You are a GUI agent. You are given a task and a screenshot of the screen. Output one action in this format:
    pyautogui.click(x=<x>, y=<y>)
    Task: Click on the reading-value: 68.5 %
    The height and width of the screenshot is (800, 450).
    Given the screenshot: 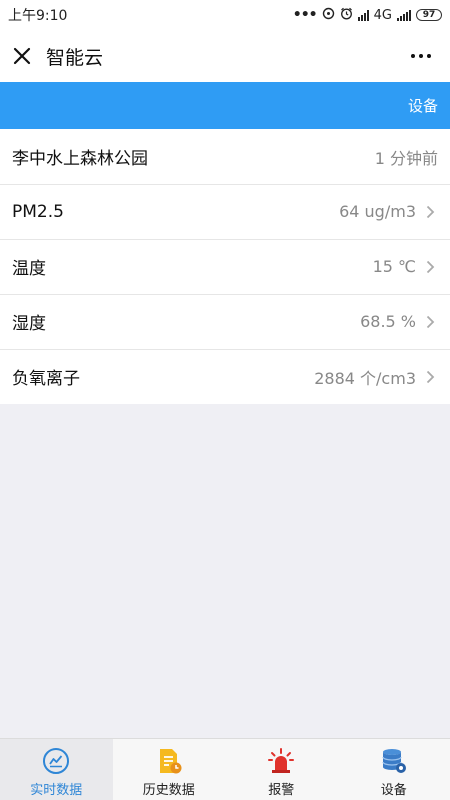 What is the action you would take?
    pyautogui.click(x=388, y=321)
    